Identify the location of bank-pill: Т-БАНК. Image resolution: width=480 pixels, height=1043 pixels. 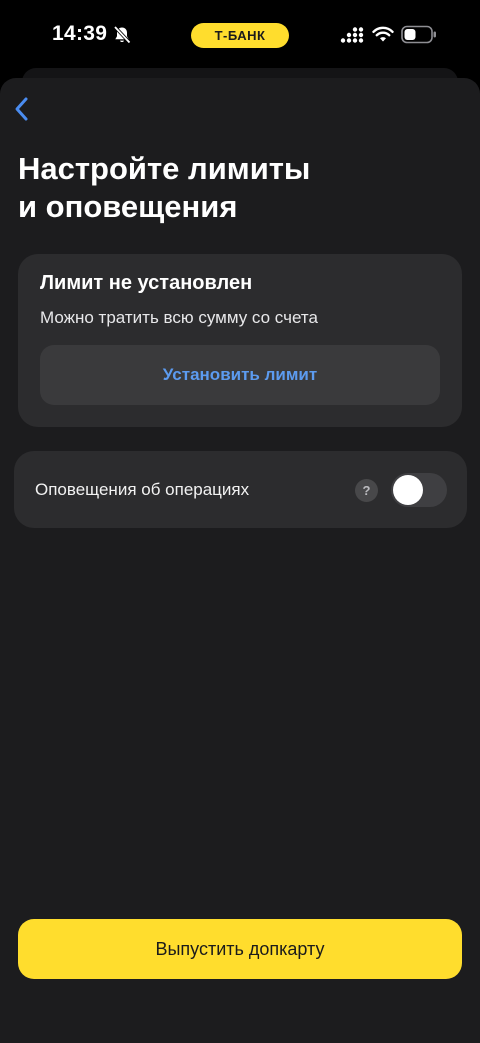
(240, 35).